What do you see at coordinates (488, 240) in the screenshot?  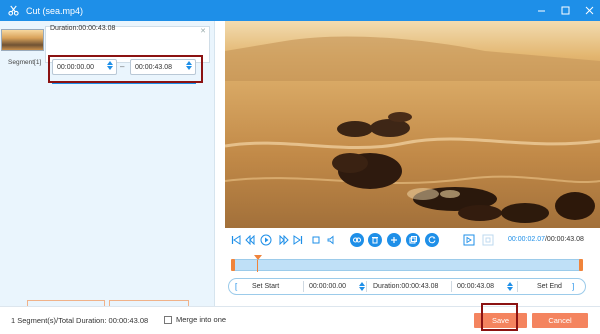 I see `go-to-end-icon` at bounding box center [488, 240].